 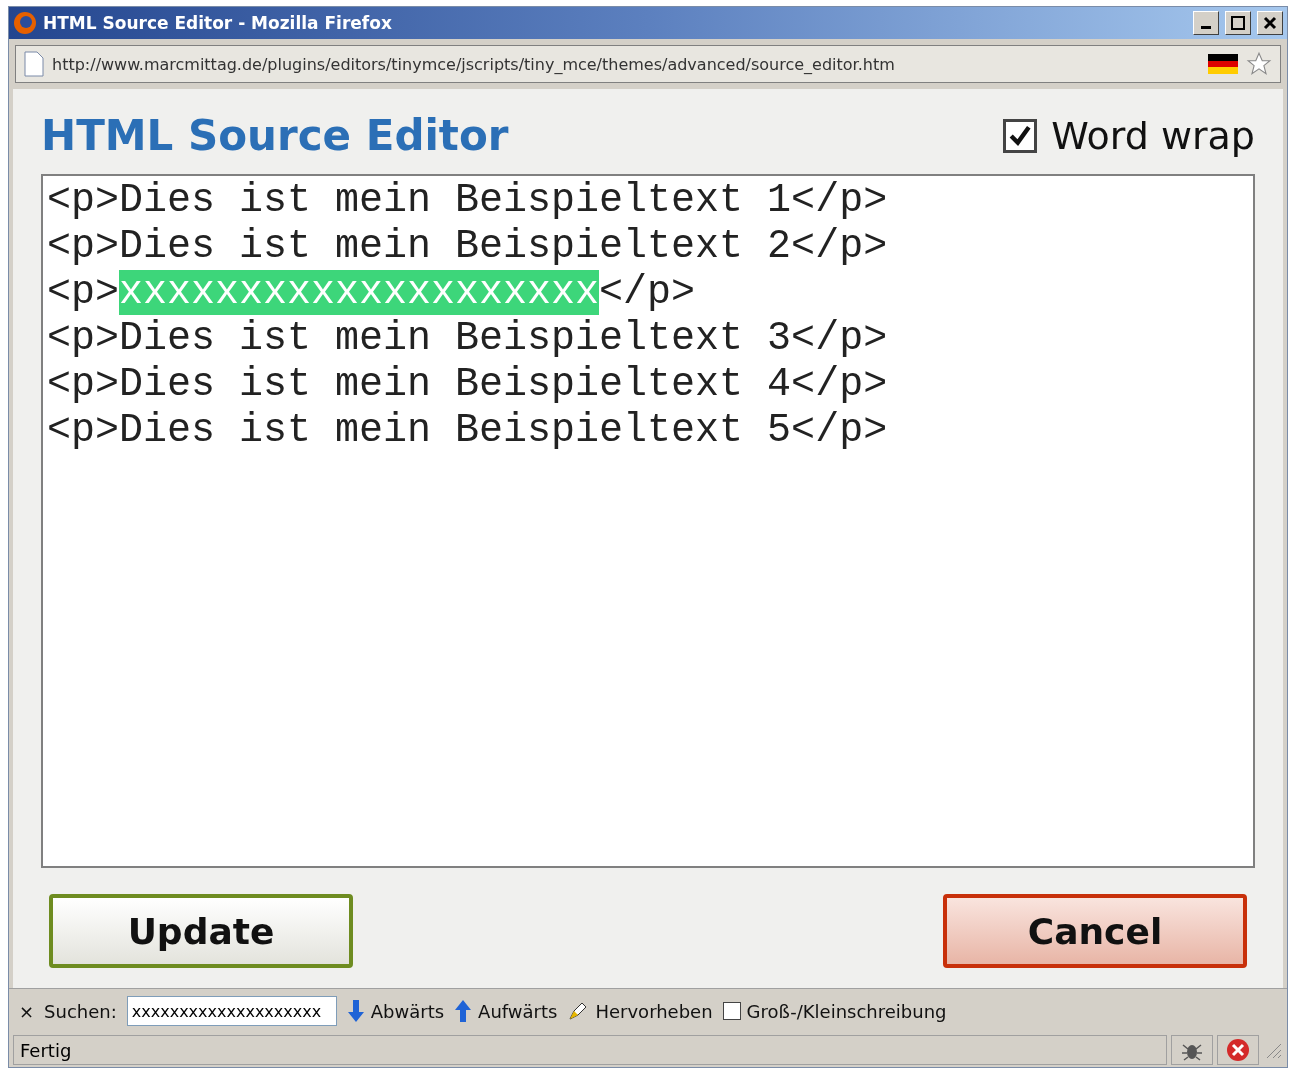 I want to click on star-icon, so click(x=1259, y=64).